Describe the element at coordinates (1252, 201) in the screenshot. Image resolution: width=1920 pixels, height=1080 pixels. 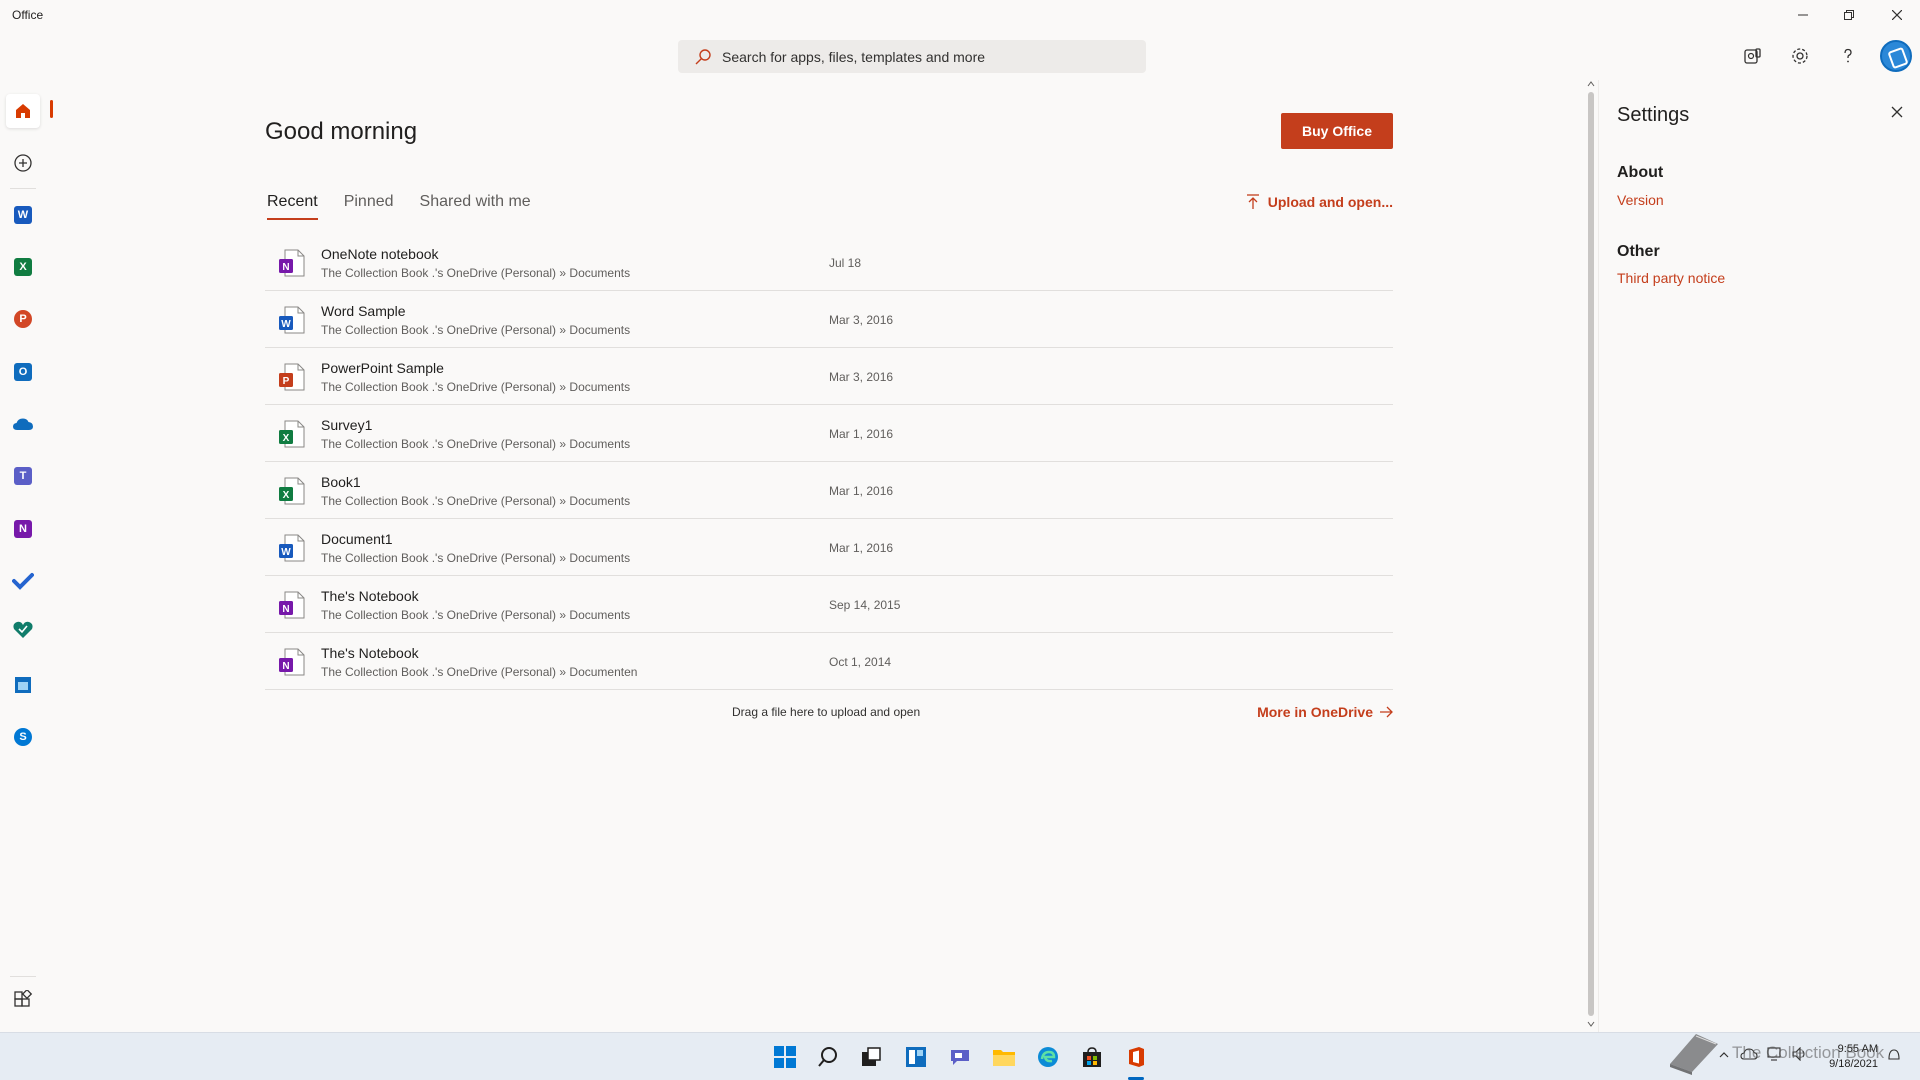
I see `upload-icon` at that location.